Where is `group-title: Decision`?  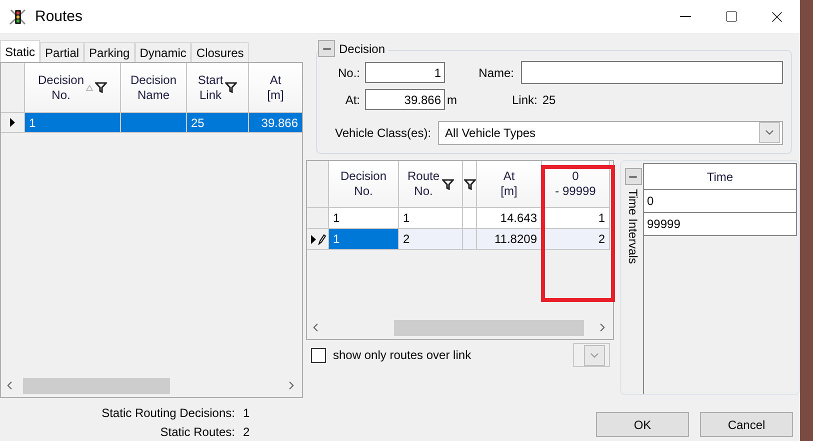 group-title: Decision is located at coordinates (362, 49).